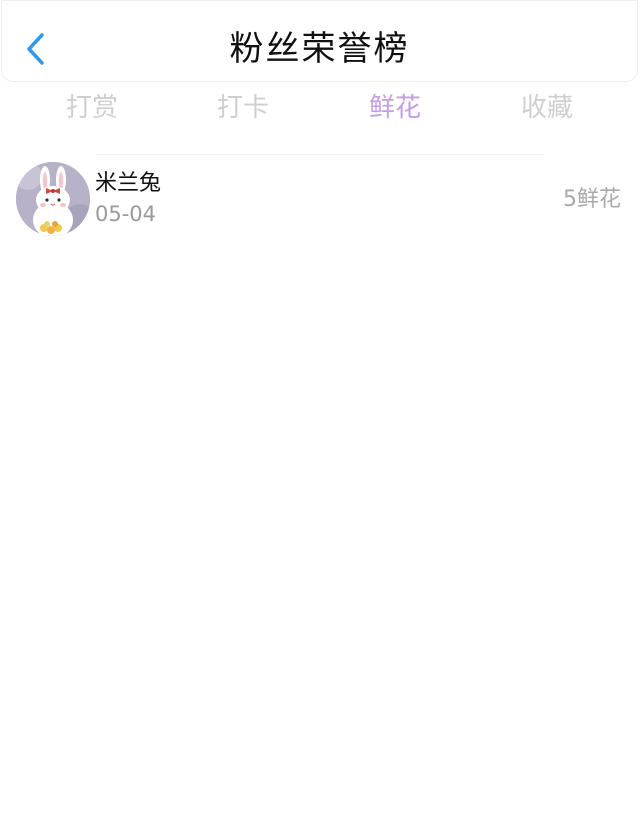  Describe the element at coordinates (320, 154) in the screenshot. I see `divider` at that location.